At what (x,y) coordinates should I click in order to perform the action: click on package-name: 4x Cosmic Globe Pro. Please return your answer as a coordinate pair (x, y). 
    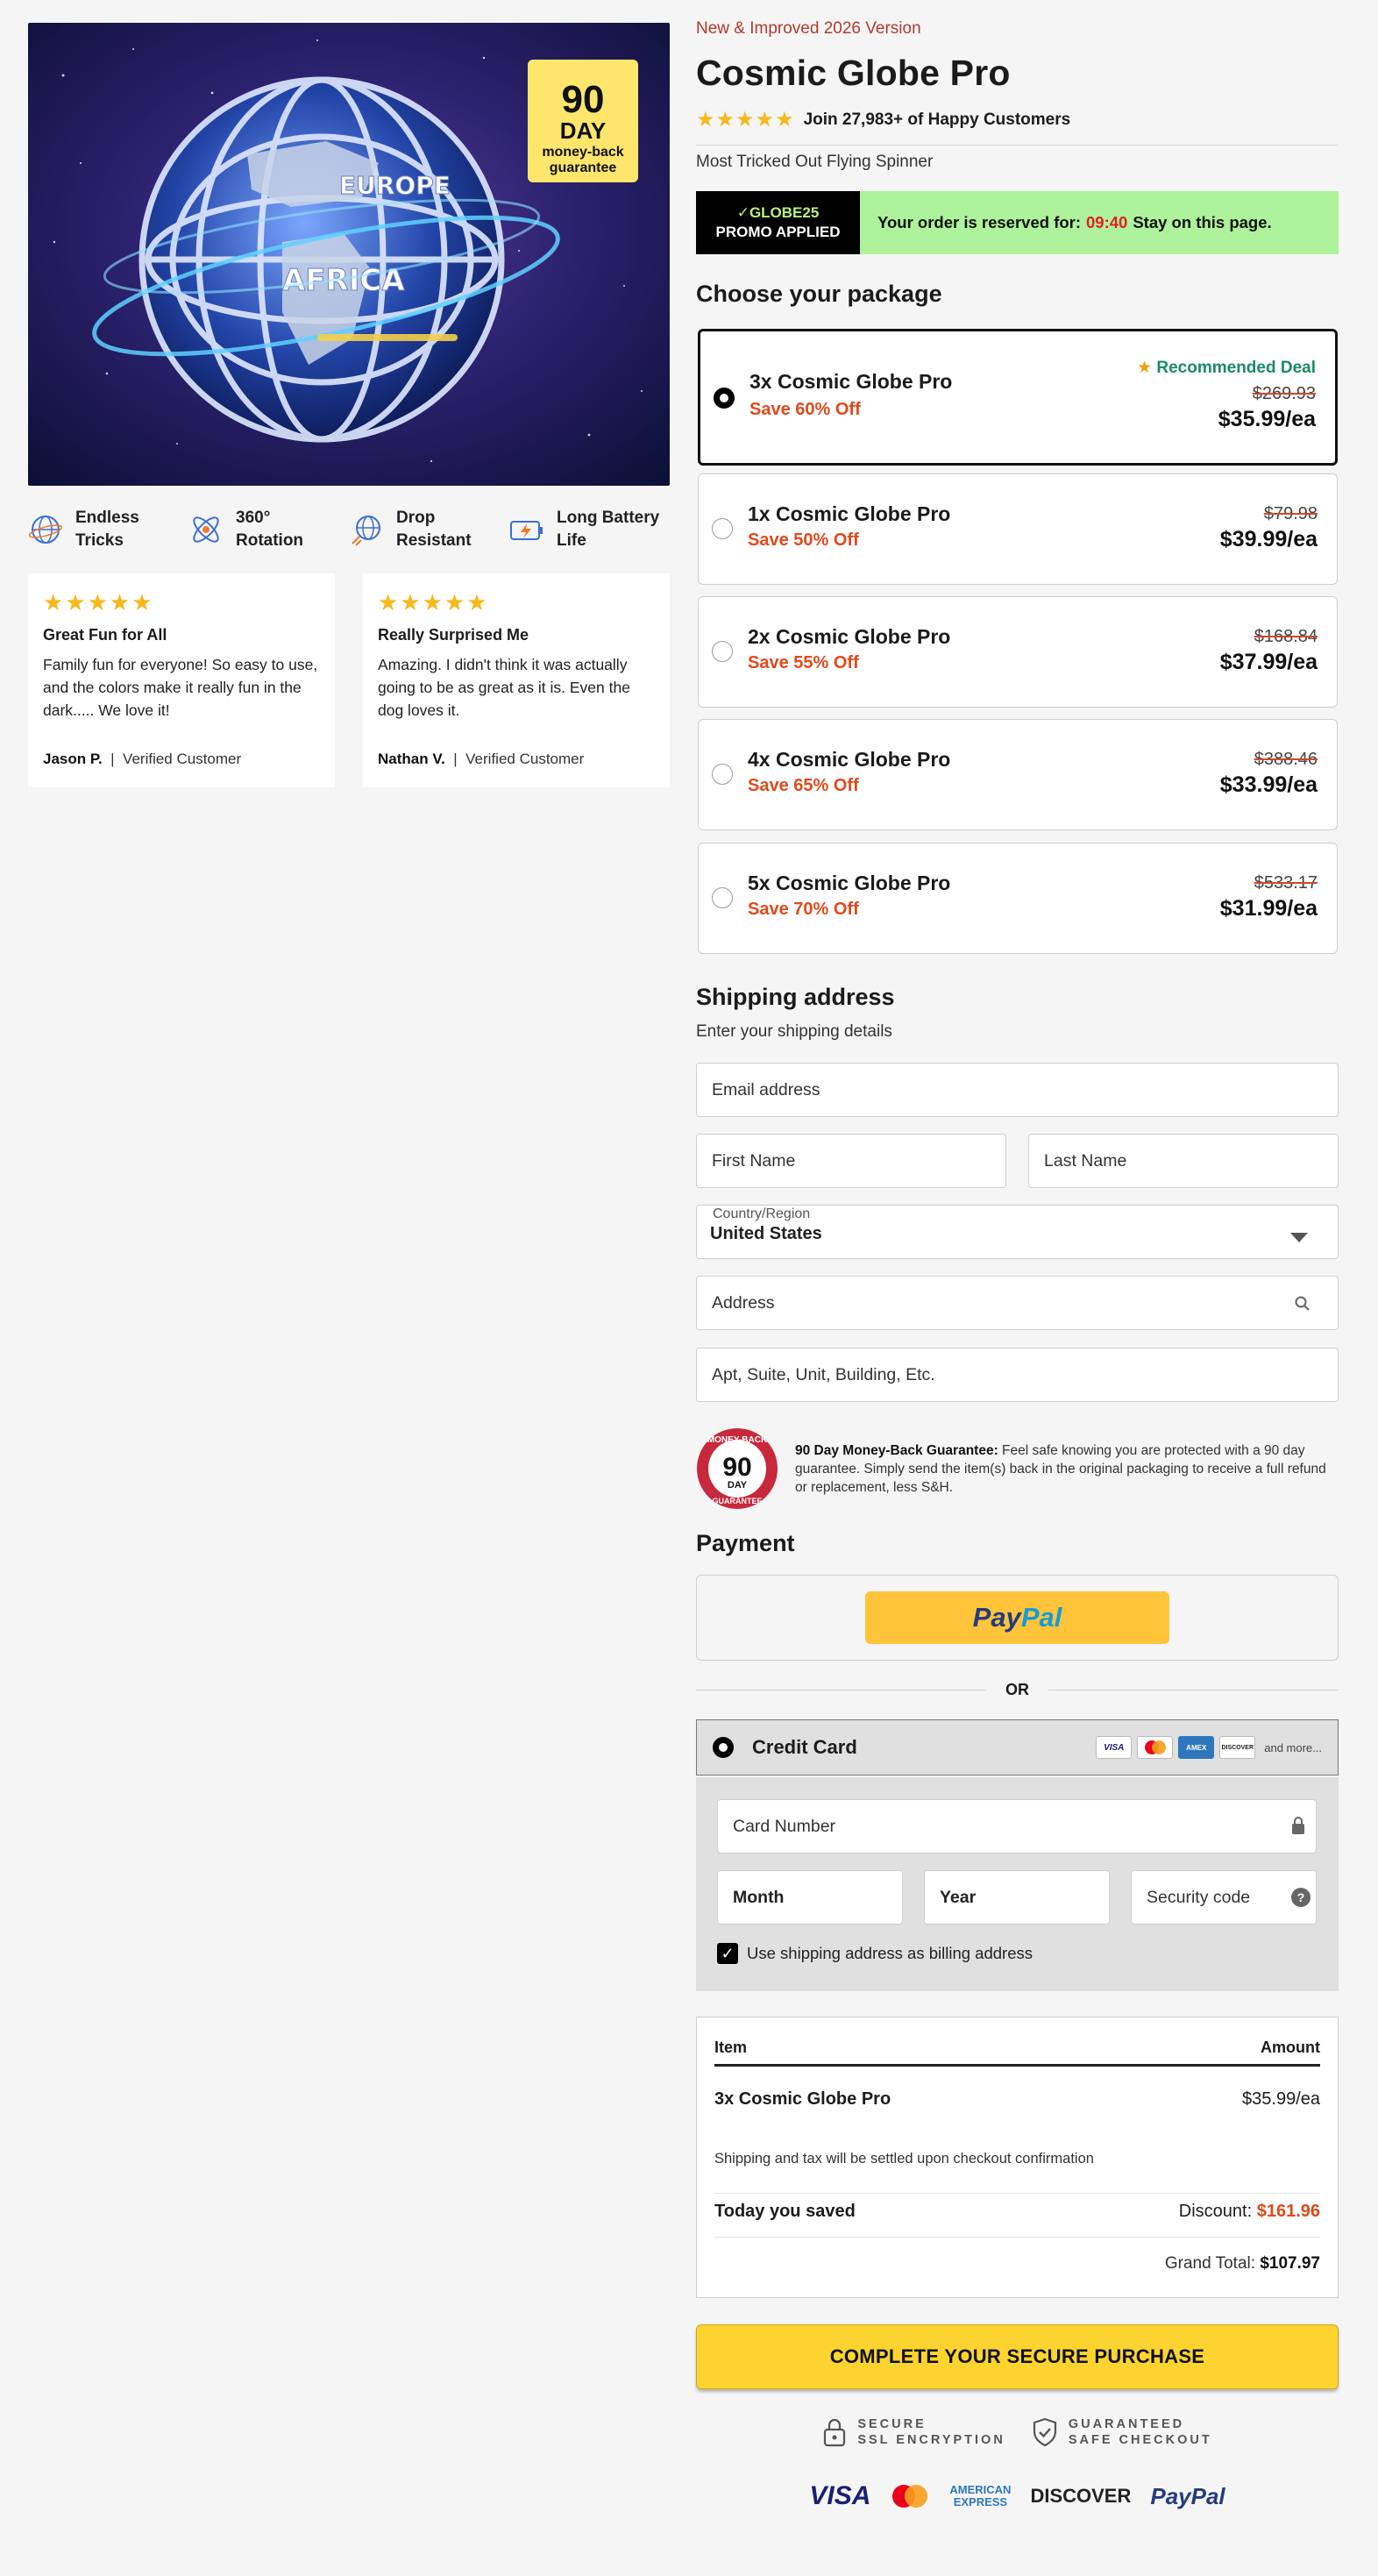
    Looking at the image, I should click on (849, 759).